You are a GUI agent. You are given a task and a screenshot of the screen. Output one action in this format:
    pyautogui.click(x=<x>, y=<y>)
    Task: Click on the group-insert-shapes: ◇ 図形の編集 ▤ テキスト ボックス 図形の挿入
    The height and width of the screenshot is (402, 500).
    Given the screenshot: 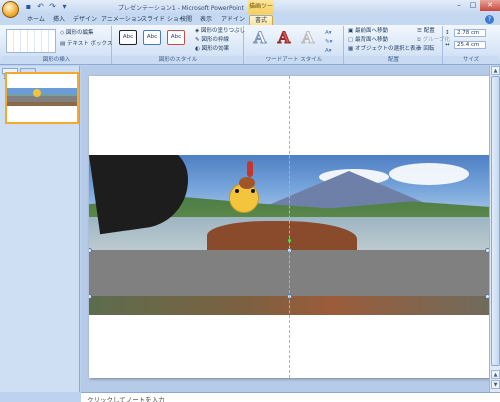 What is the action you would take?
    pyautogui.click(x=57, y=45)
    